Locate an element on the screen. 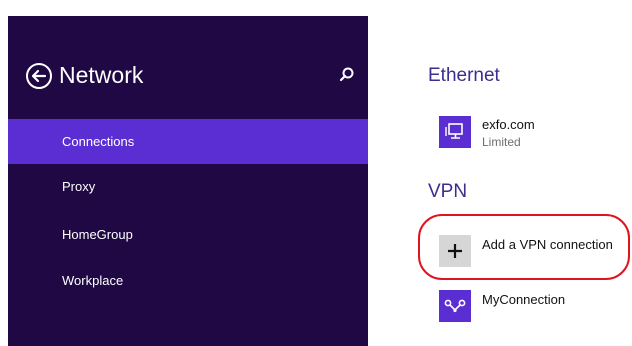 Image resolution: width=632 pixels, height=346 pixels. ethernet-heading: Ethernet is located at coordinates (464, 75).